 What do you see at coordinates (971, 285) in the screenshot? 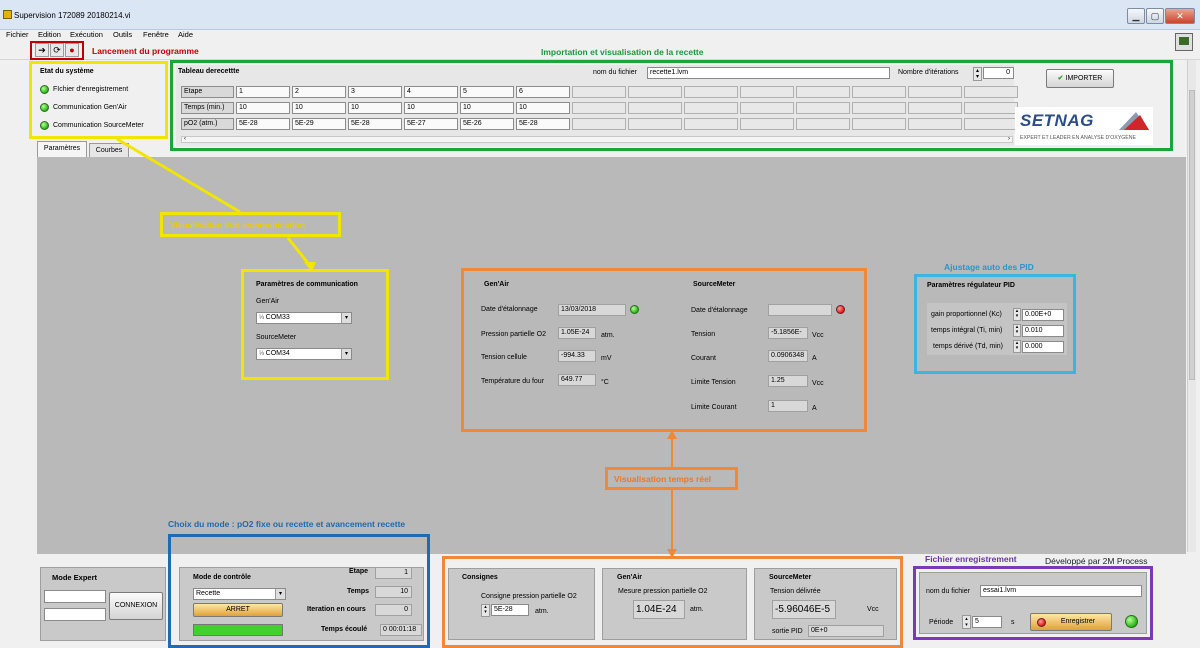
I see `pid-title: Paramètres régulateur PID` at bounding box center [971, 285].